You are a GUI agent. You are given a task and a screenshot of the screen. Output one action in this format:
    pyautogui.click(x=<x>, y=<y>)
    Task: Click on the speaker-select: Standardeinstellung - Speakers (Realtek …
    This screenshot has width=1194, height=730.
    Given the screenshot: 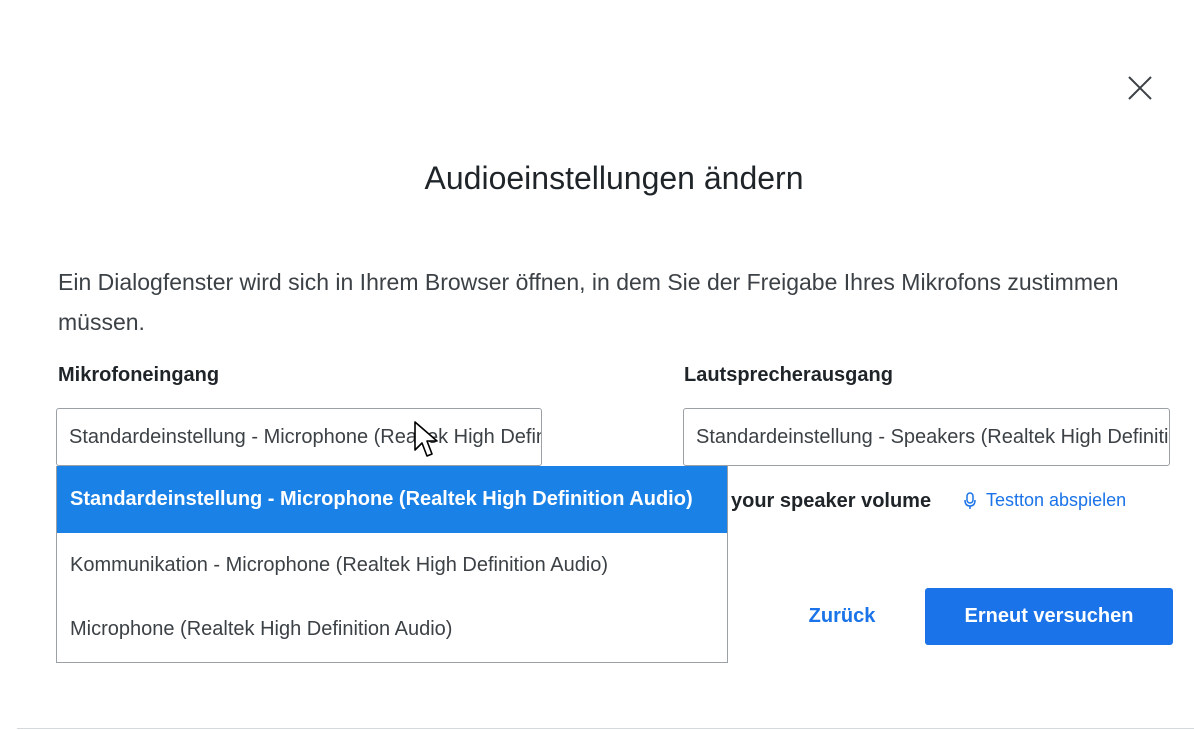 What is the action you would take?
    pyautogui.click(x=926, y=437)
    